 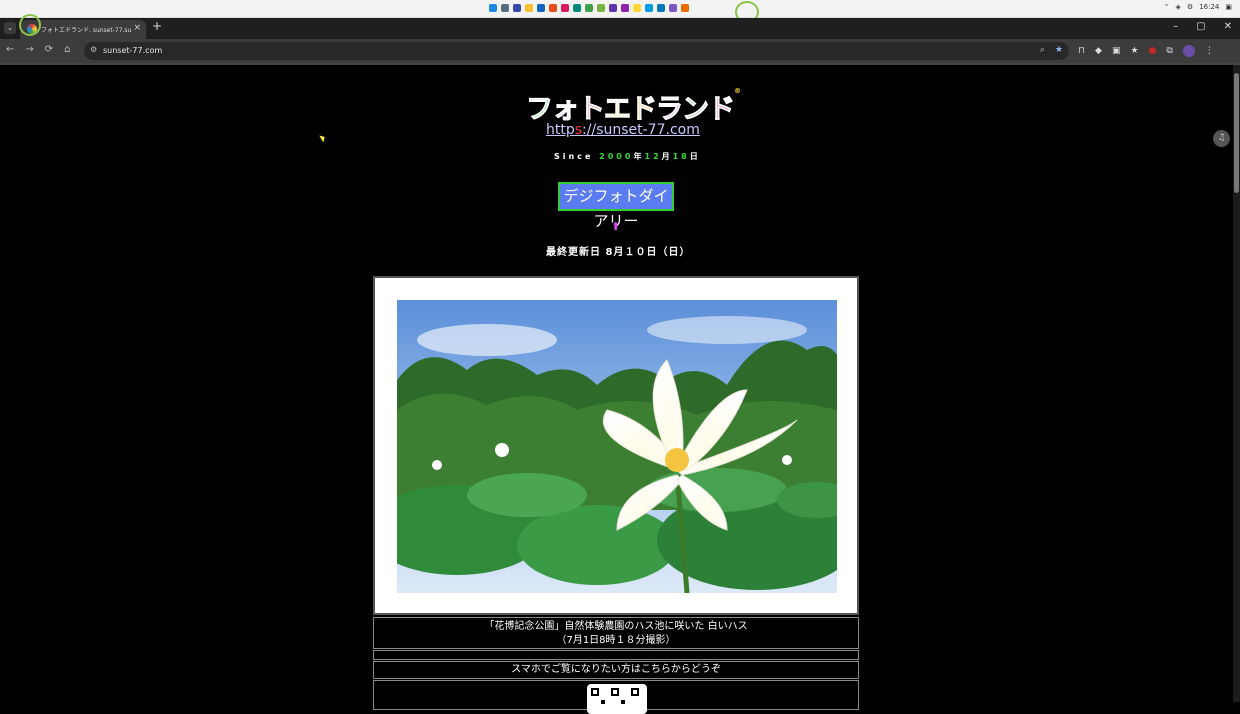 I want to click on scrollbar-thumb, so click(x=1236, y=133).